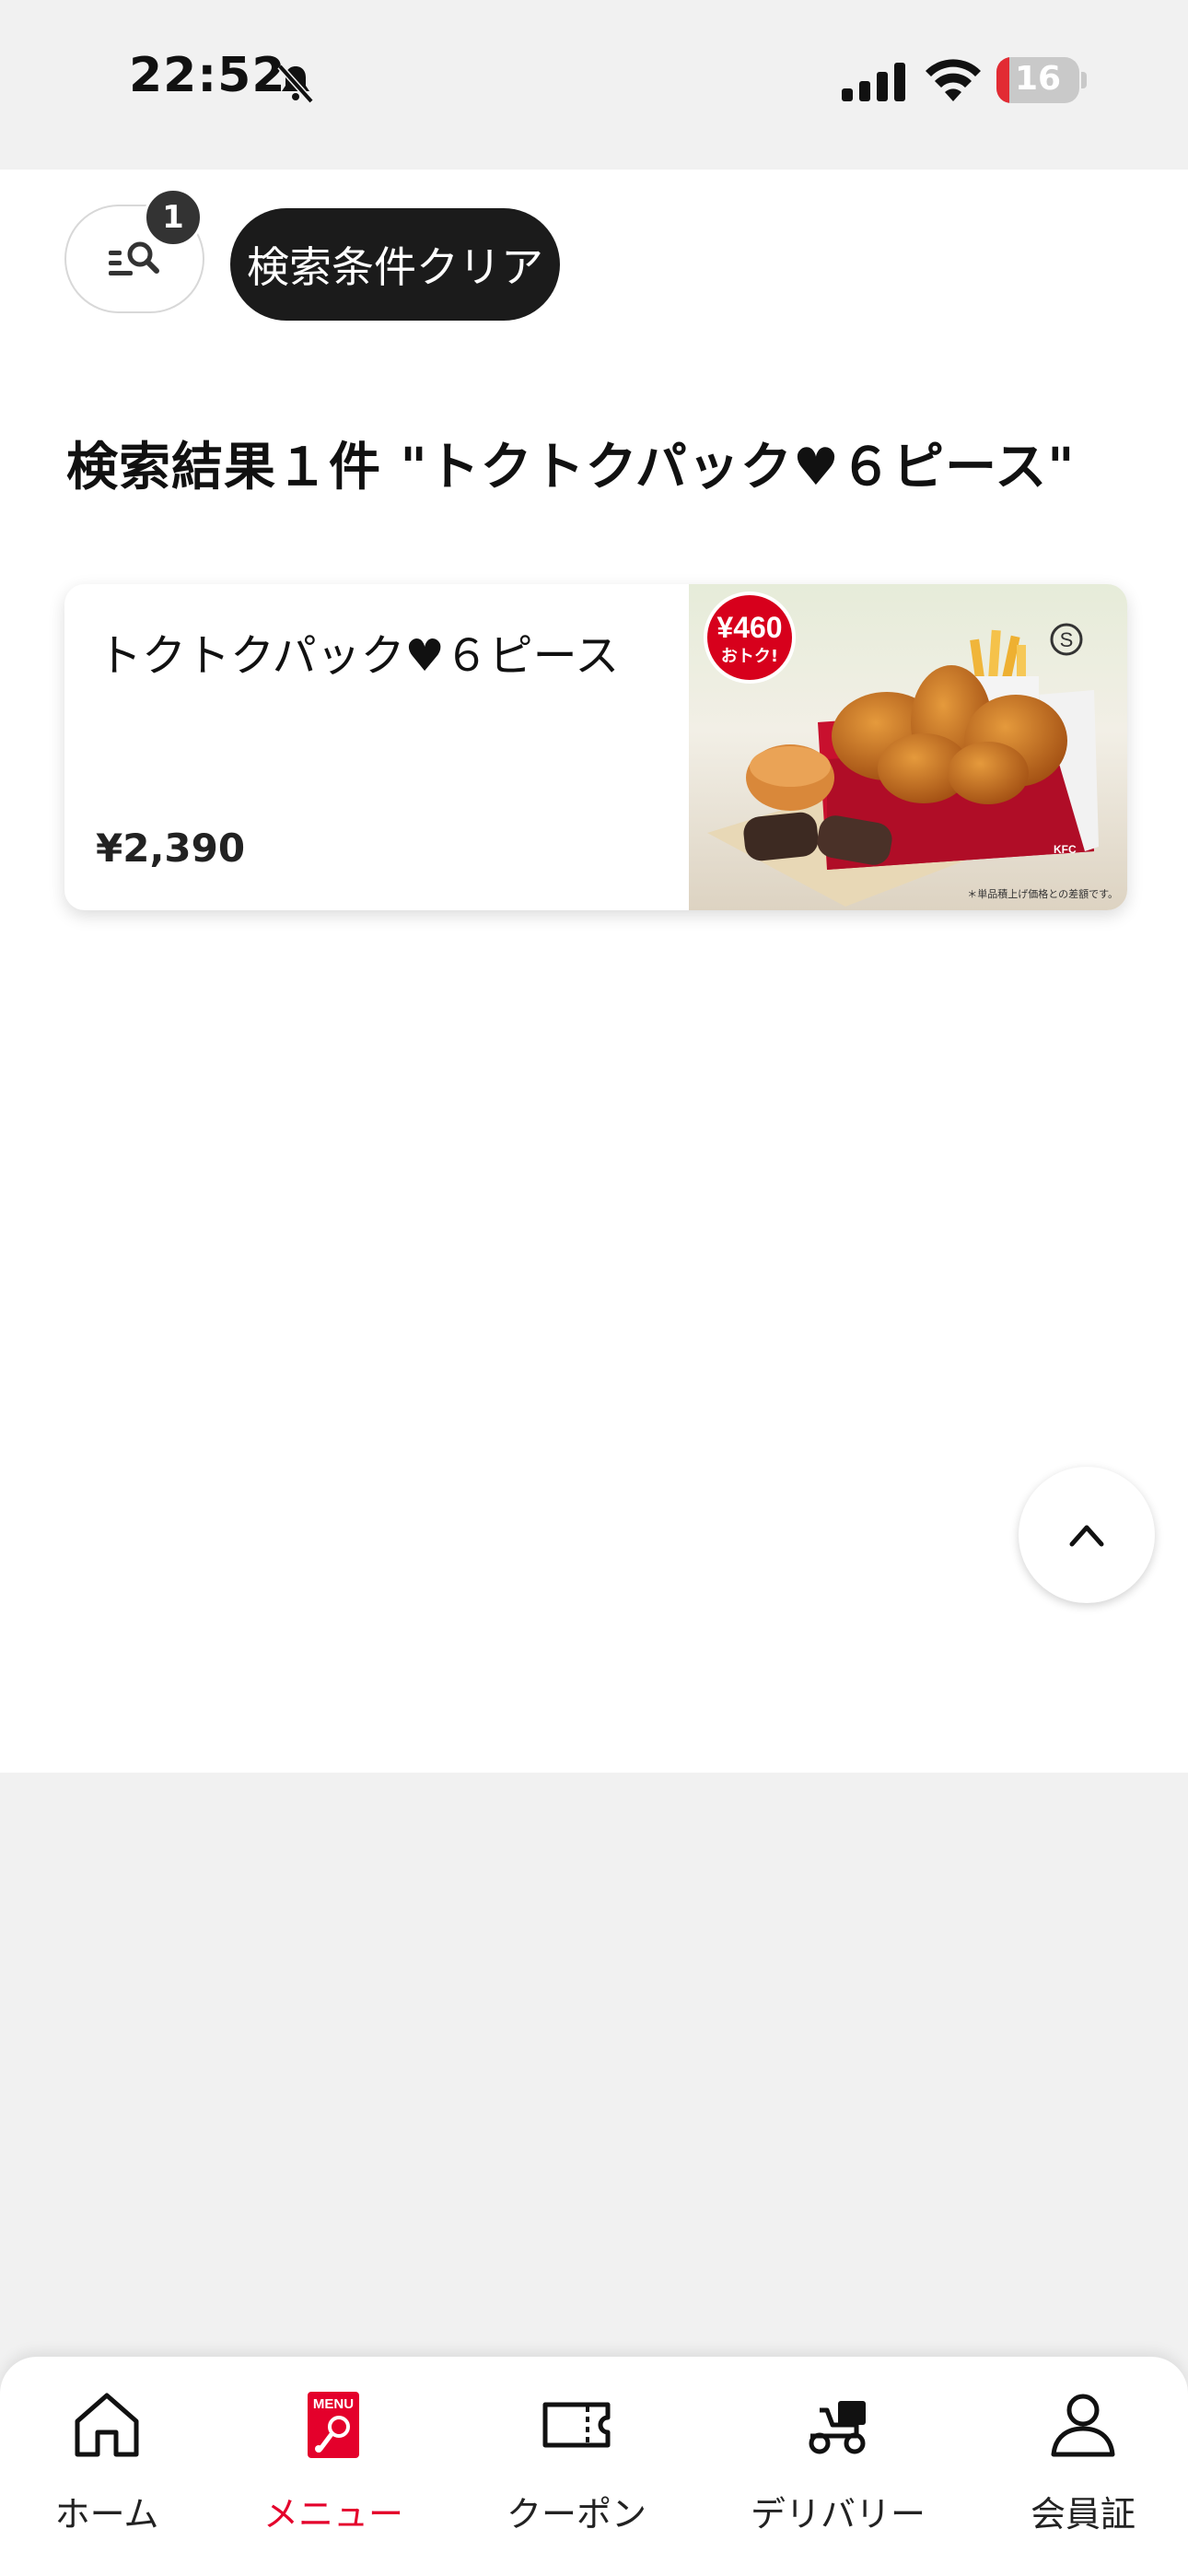  I want to click on discount-badge-price: ¥460, so click(749, 627).